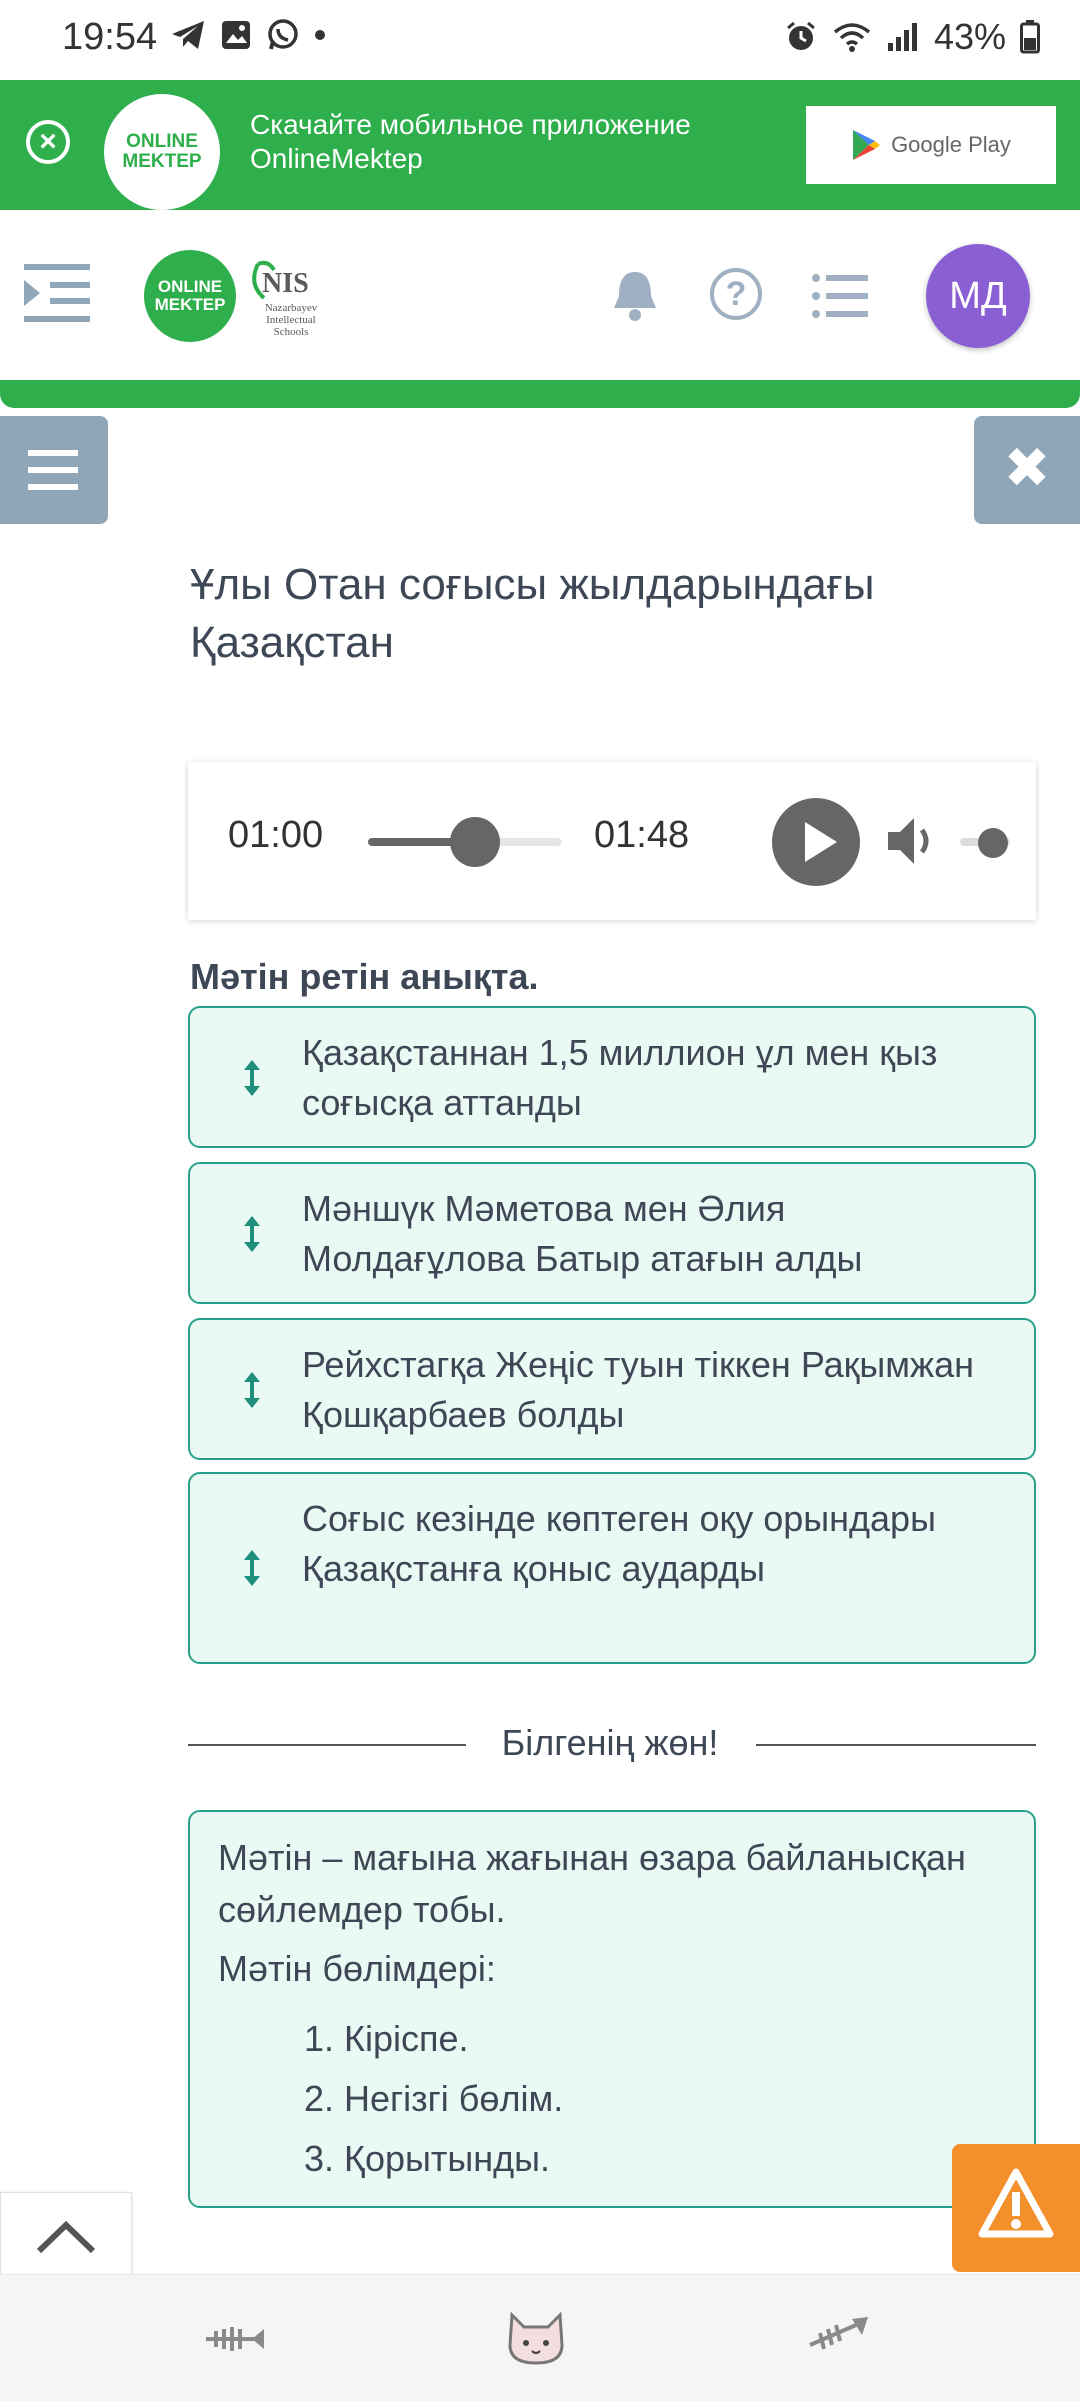  I want to click on status-time: 19:54, so click(110, 37).